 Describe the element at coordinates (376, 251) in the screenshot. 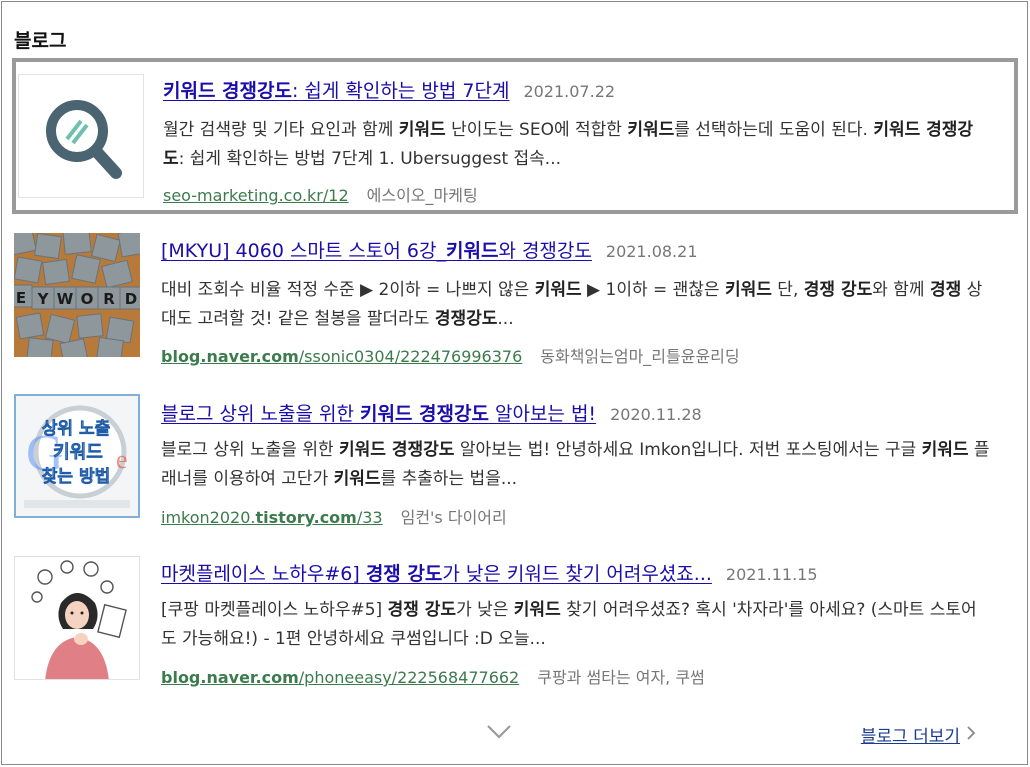

I see `result-title-link: [MKYU] 4060 스마트 스토어 6강_키워드와 경쟁강도` at that location.